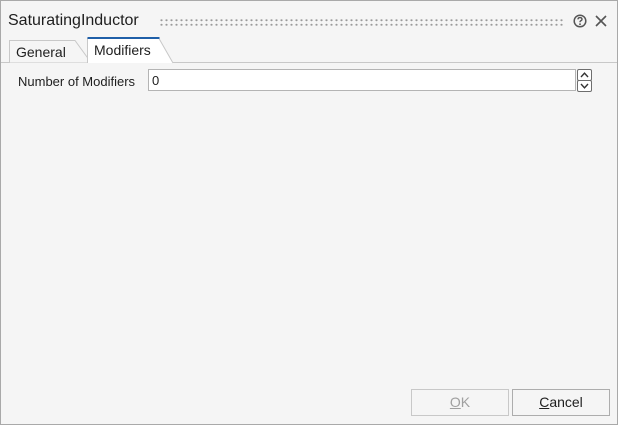 This screenshot has height=425, width=618. I want to click on title-bar: SaturatingInductor, so click(309, 18).